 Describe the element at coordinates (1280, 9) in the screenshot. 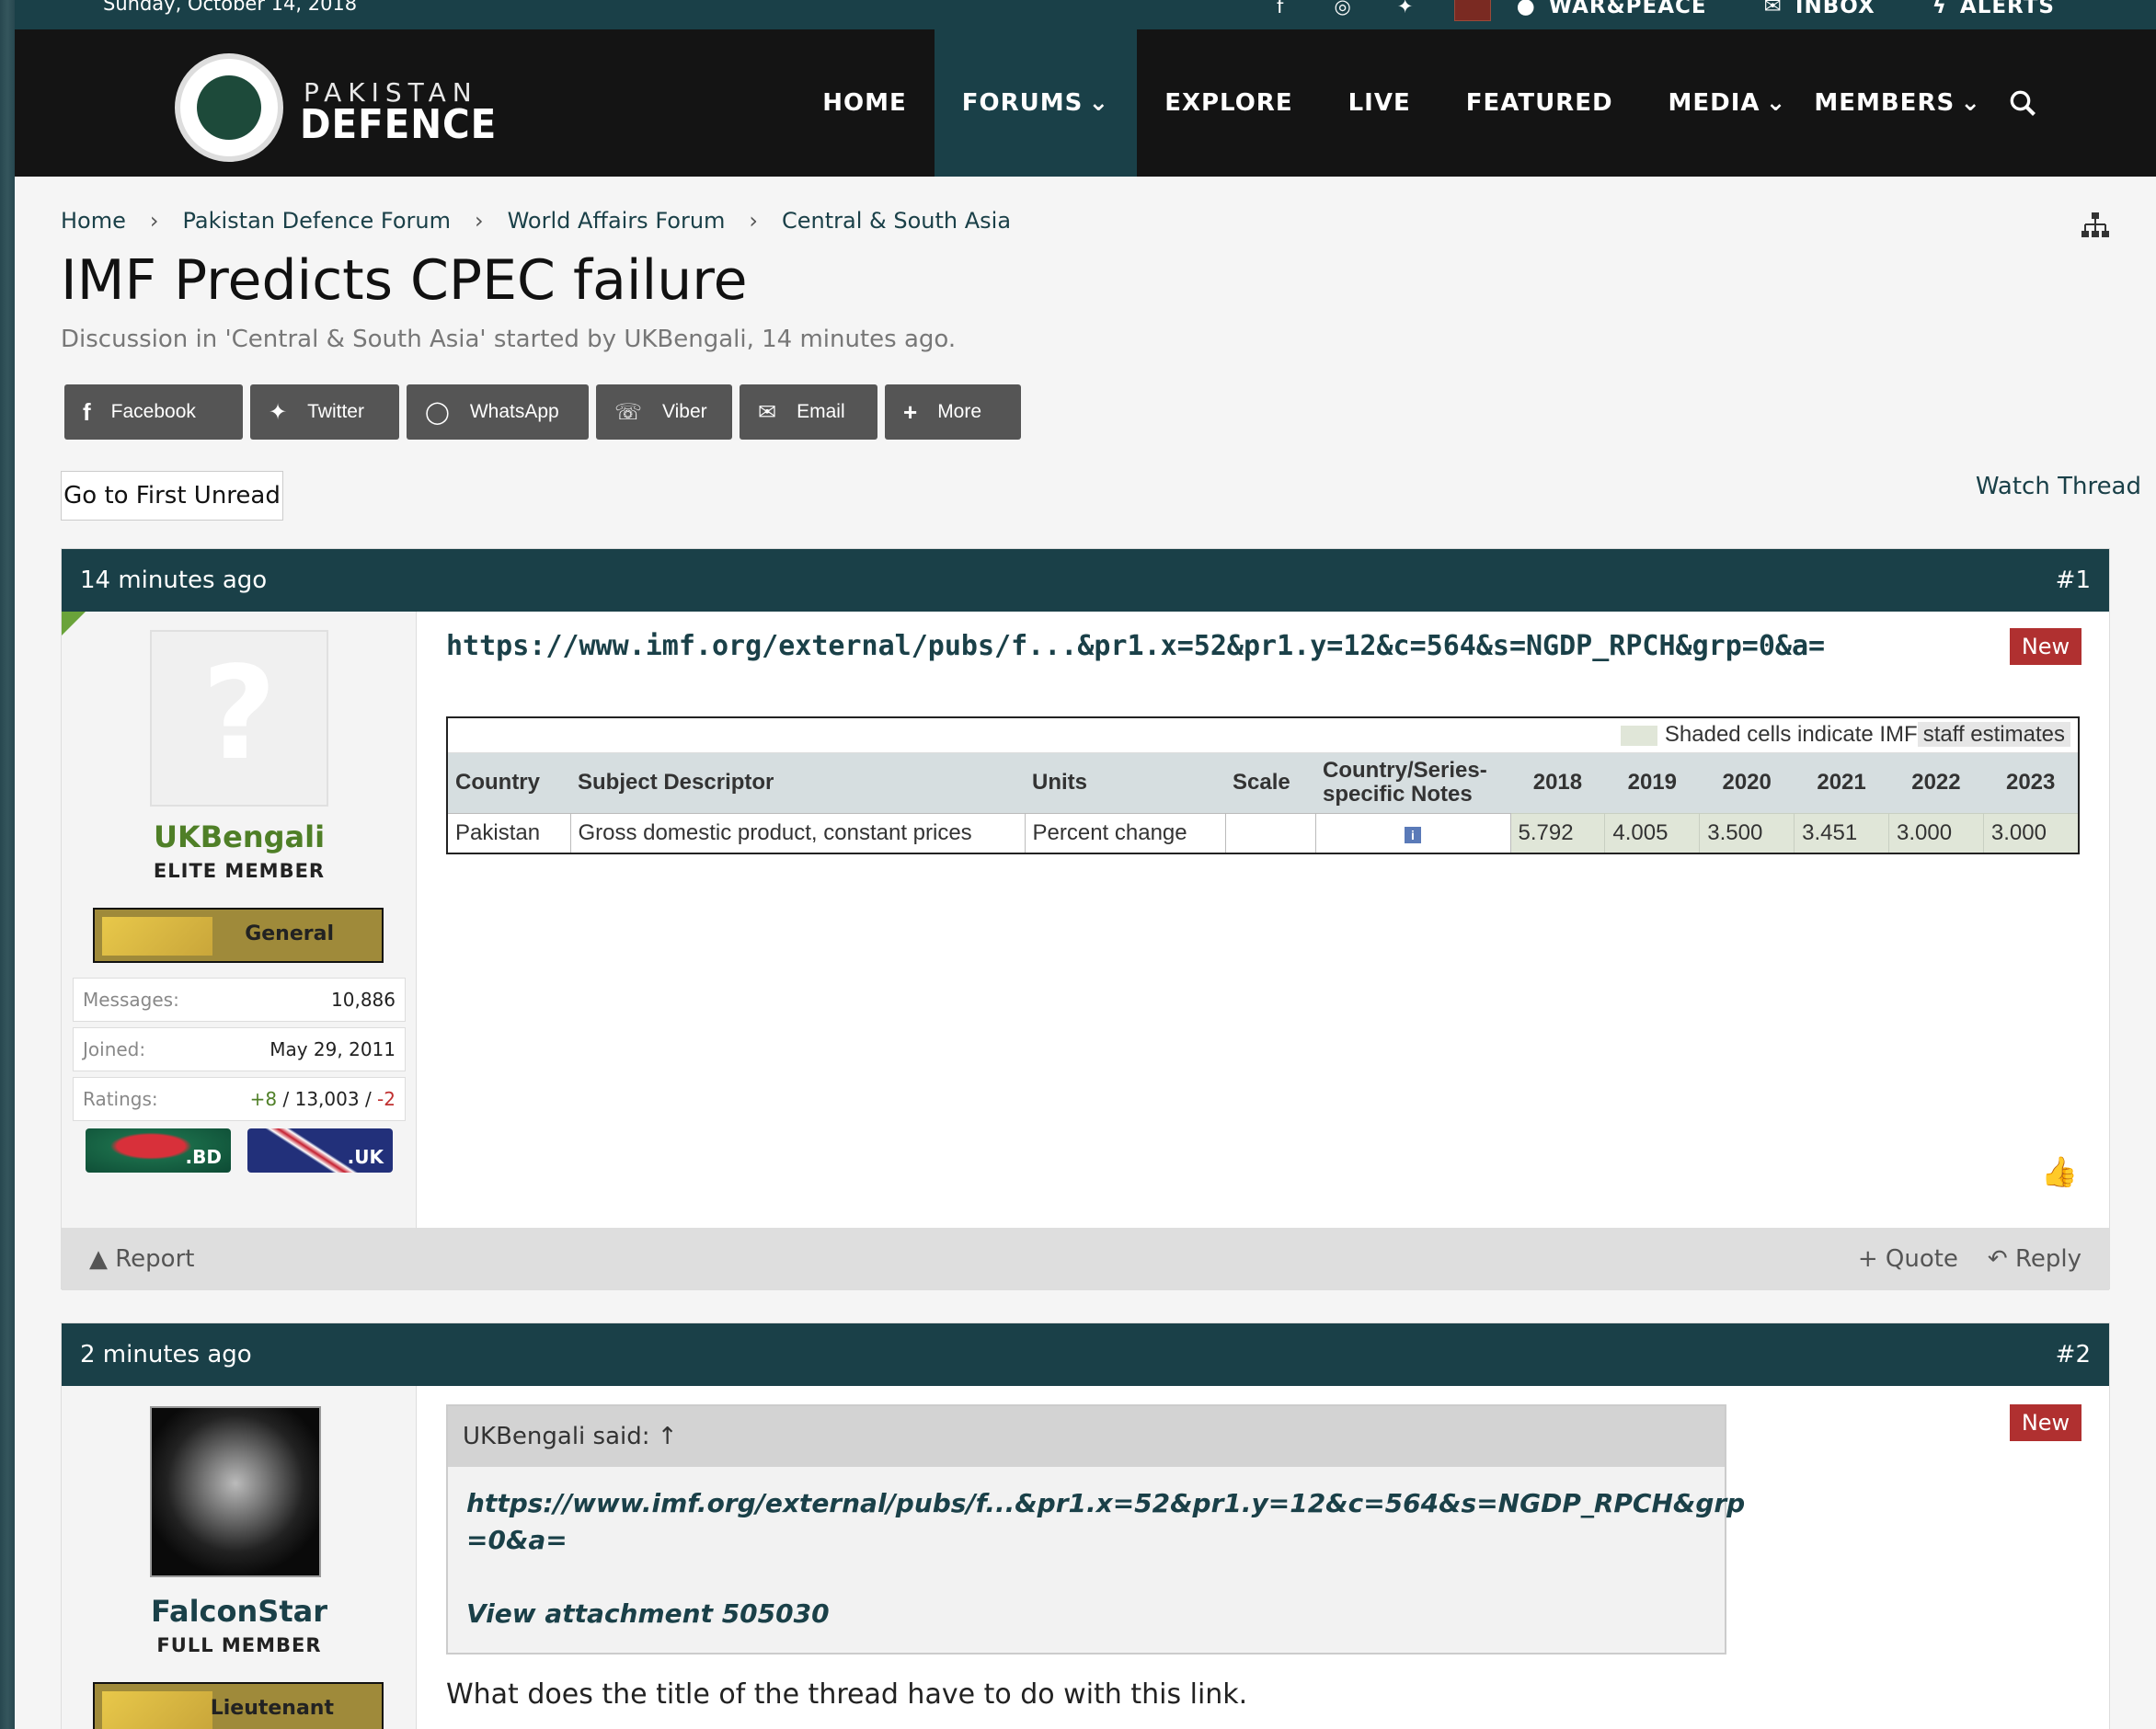

I see `facebook-icon: f` at that location.